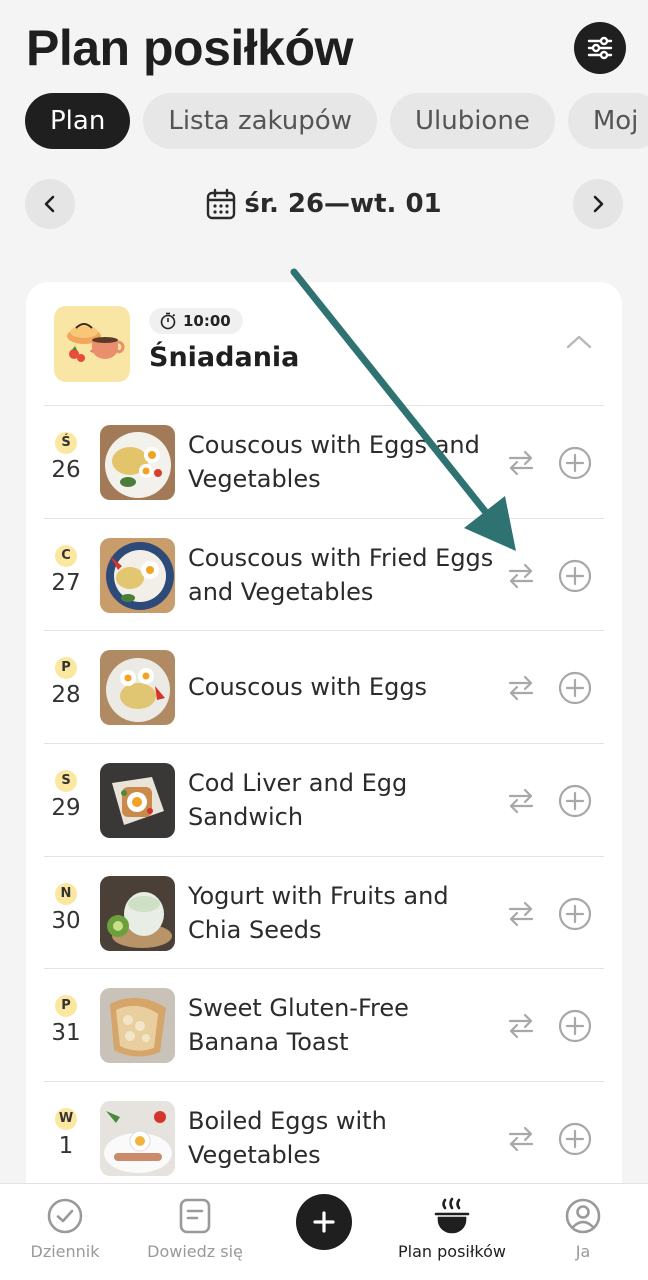 Image resolution: width=648 pixels, height=1280 pixels. I want to click on nav-label: Dziennik, so click(65, 1251).